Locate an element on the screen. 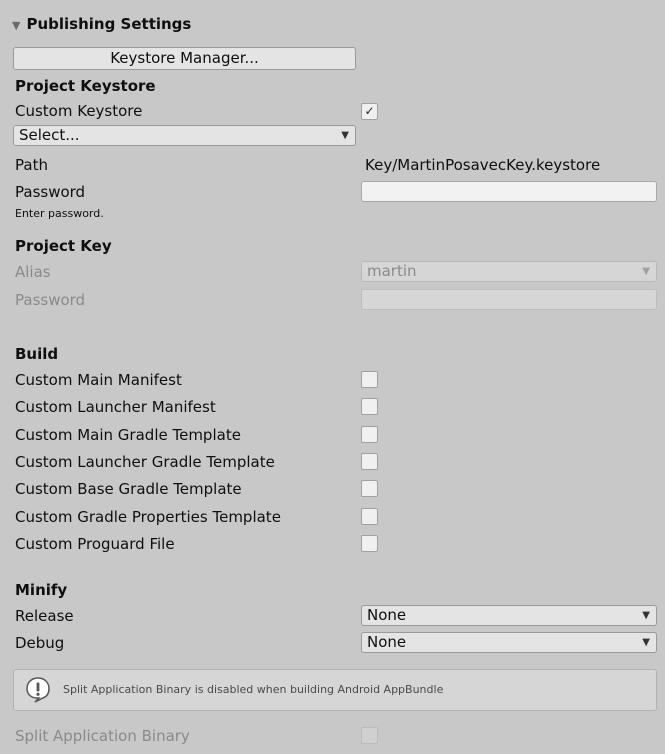 This screenshot has width=665, height=754. foldout-title: Publishing Settings is located at coordinates (109, 24).